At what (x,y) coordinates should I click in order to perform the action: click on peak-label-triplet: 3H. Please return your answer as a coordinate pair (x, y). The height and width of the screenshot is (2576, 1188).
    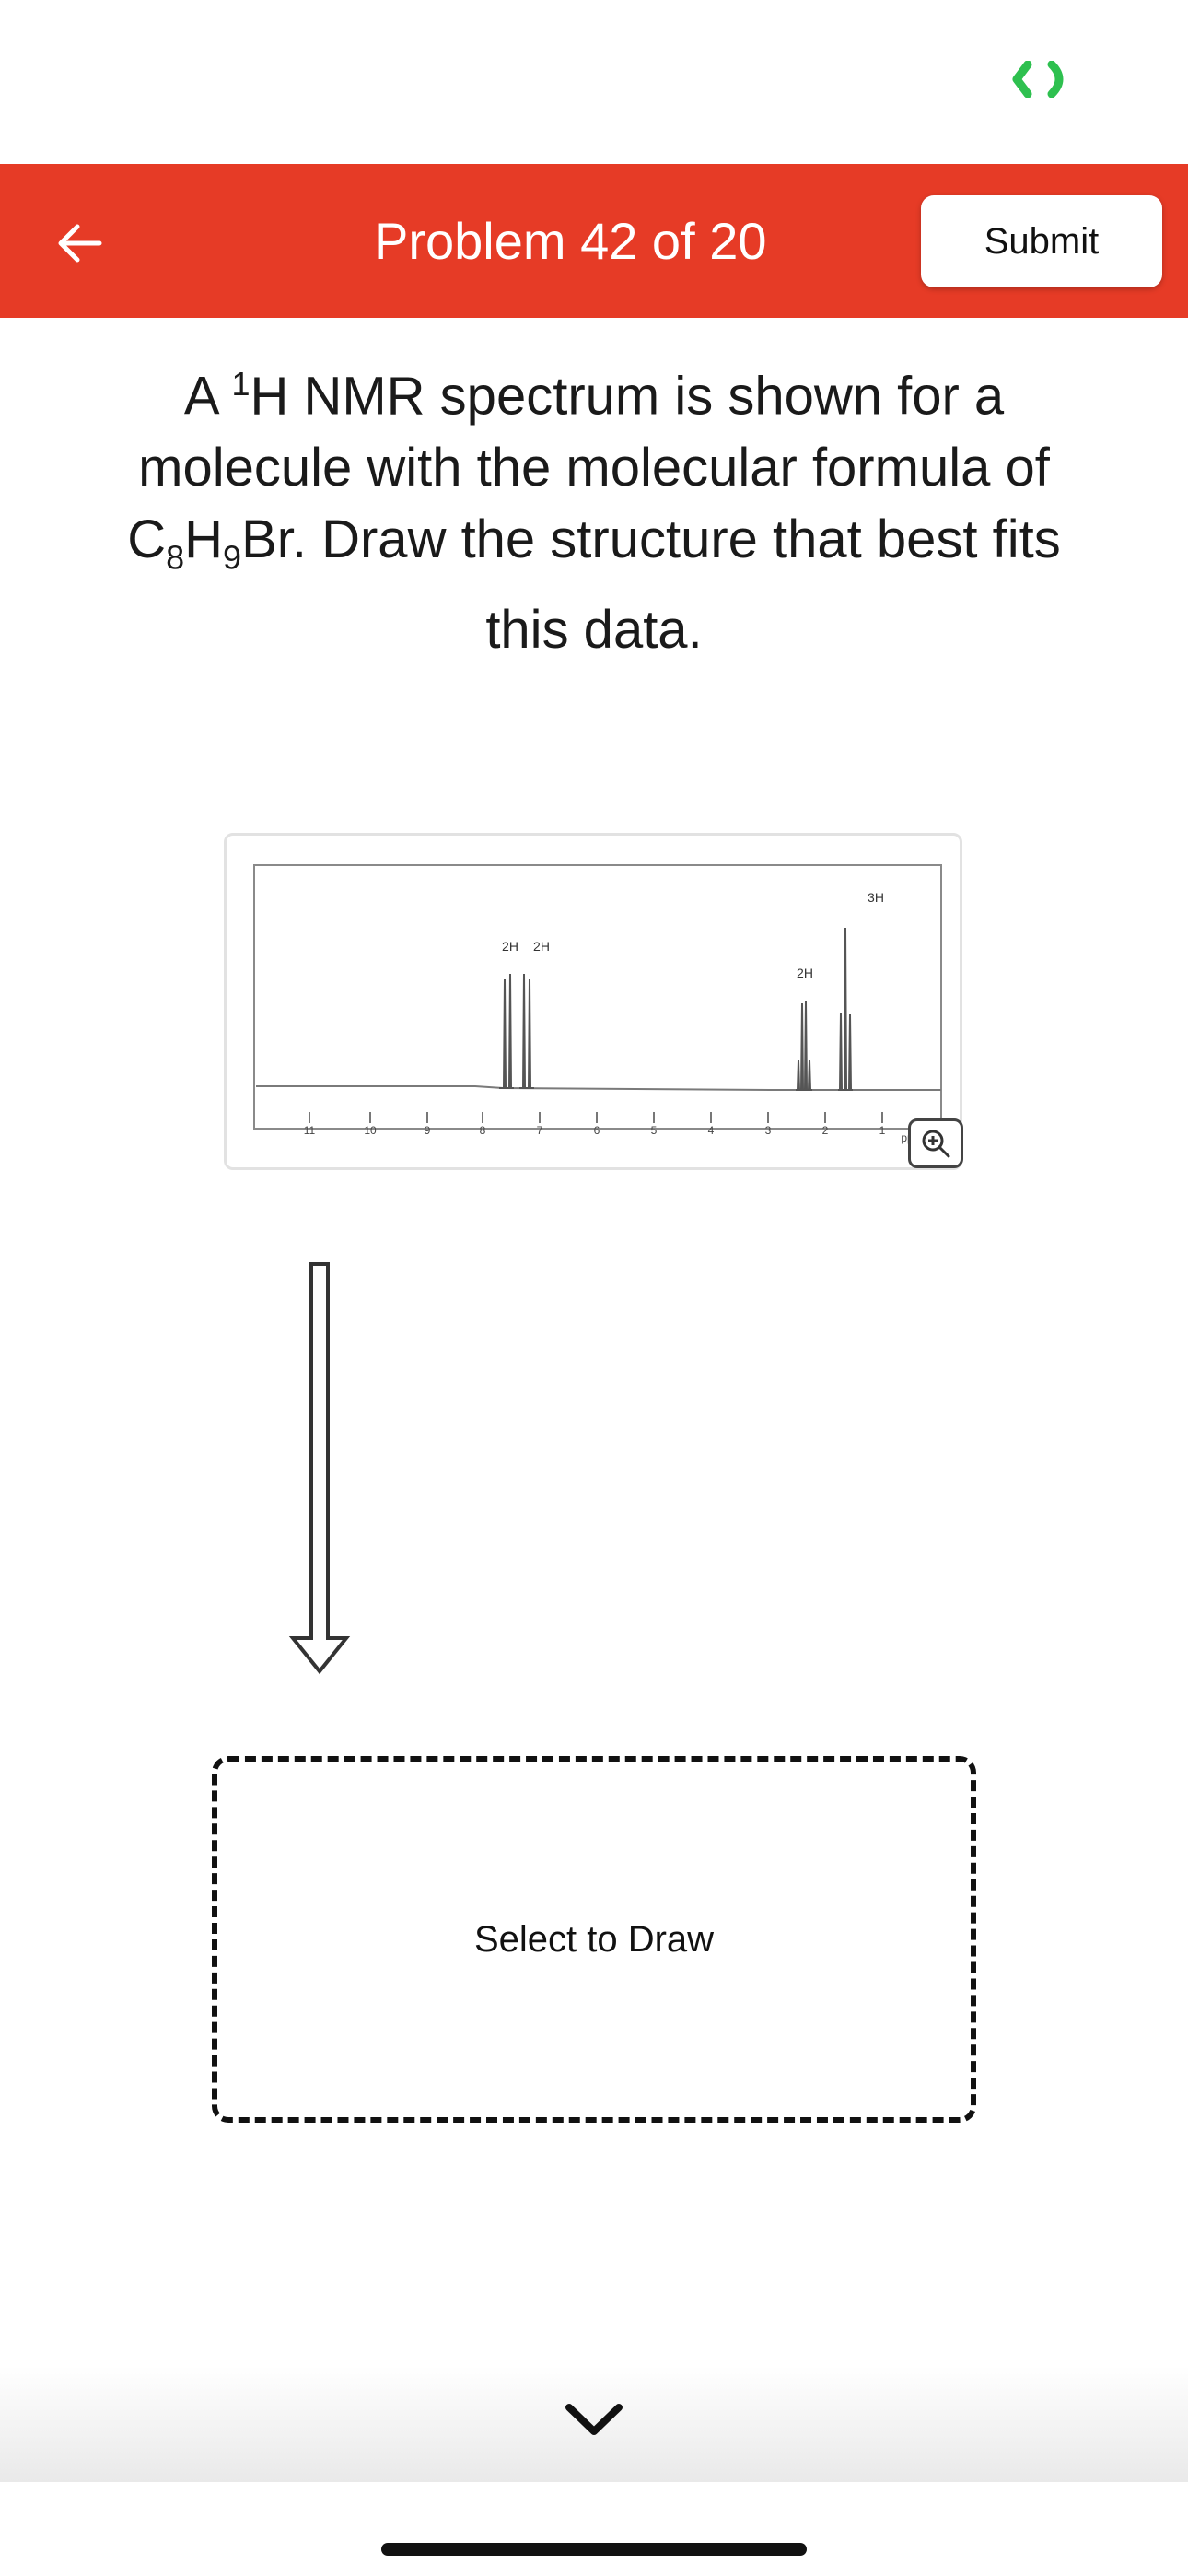
    Looking at the image, I should click on (876, 897).